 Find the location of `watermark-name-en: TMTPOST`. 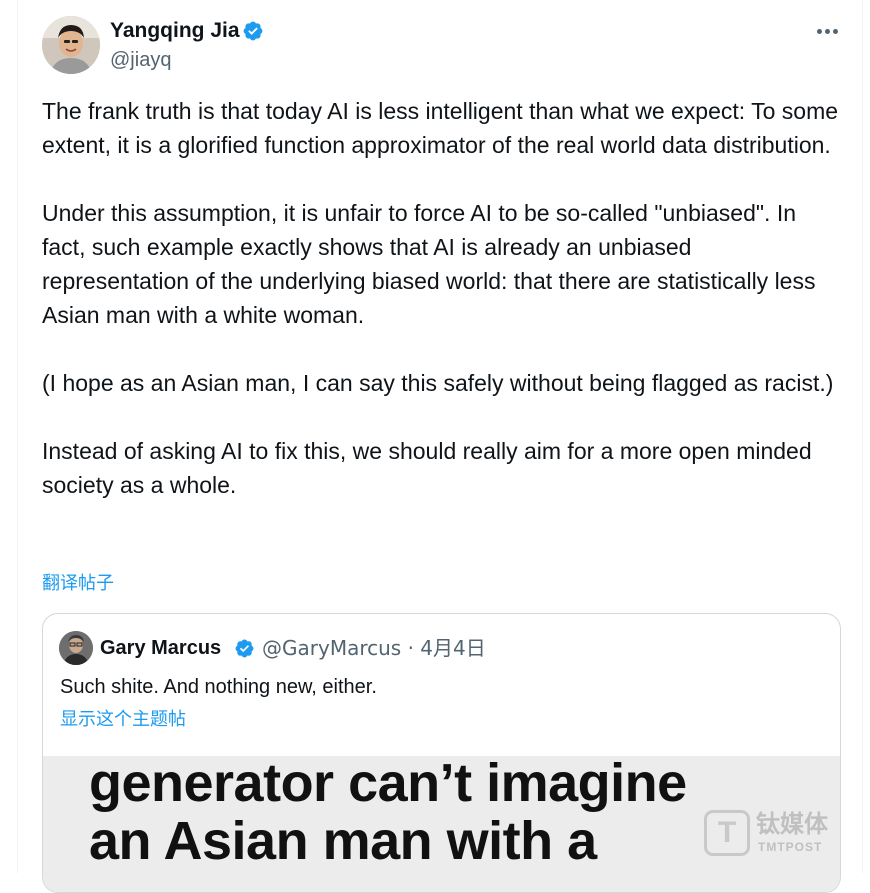

watermark-name-en: TMTPOST is located at coordinates (790, 847).